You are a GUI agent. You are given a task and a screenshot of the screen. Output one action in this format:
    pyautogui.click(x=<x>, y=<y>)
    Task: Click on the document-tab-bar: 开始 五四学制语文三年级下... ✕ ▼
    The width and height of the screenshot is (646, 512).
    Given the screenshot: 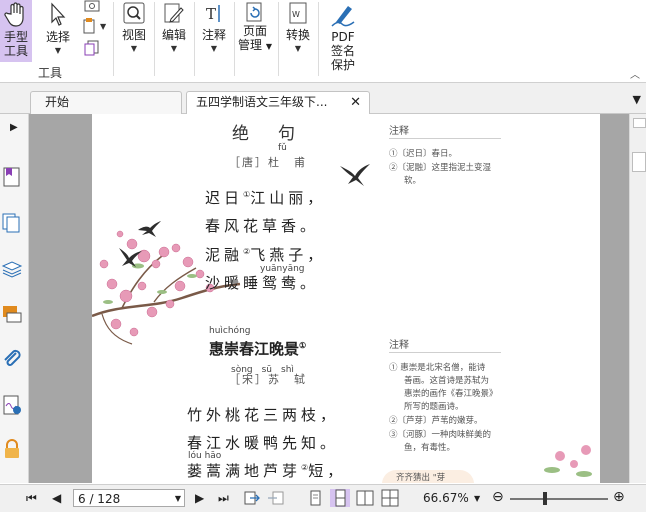 What is the action you would take?
    pyautogui.click(x=323, y=99)
    